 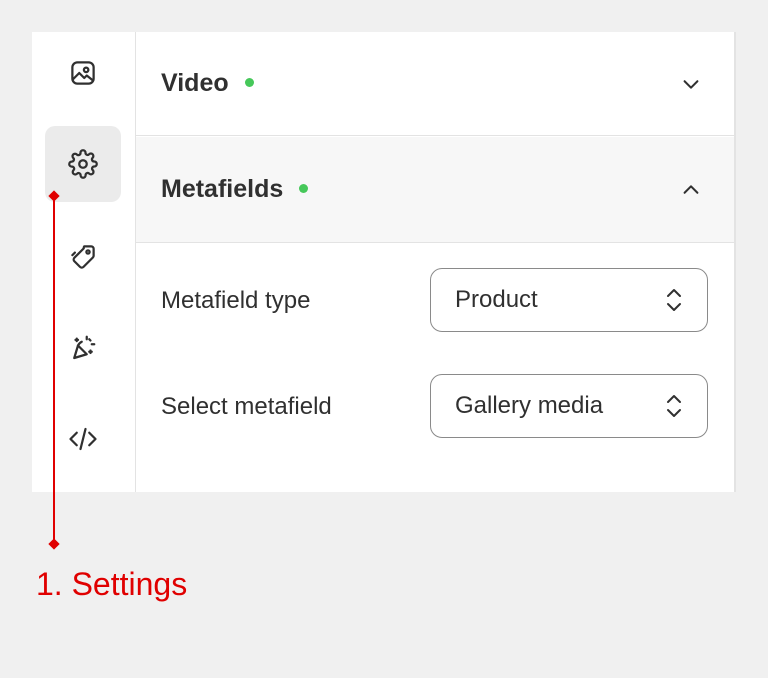 I want to click on section-metafields-title: Metafields, so click(x=222, y=189).